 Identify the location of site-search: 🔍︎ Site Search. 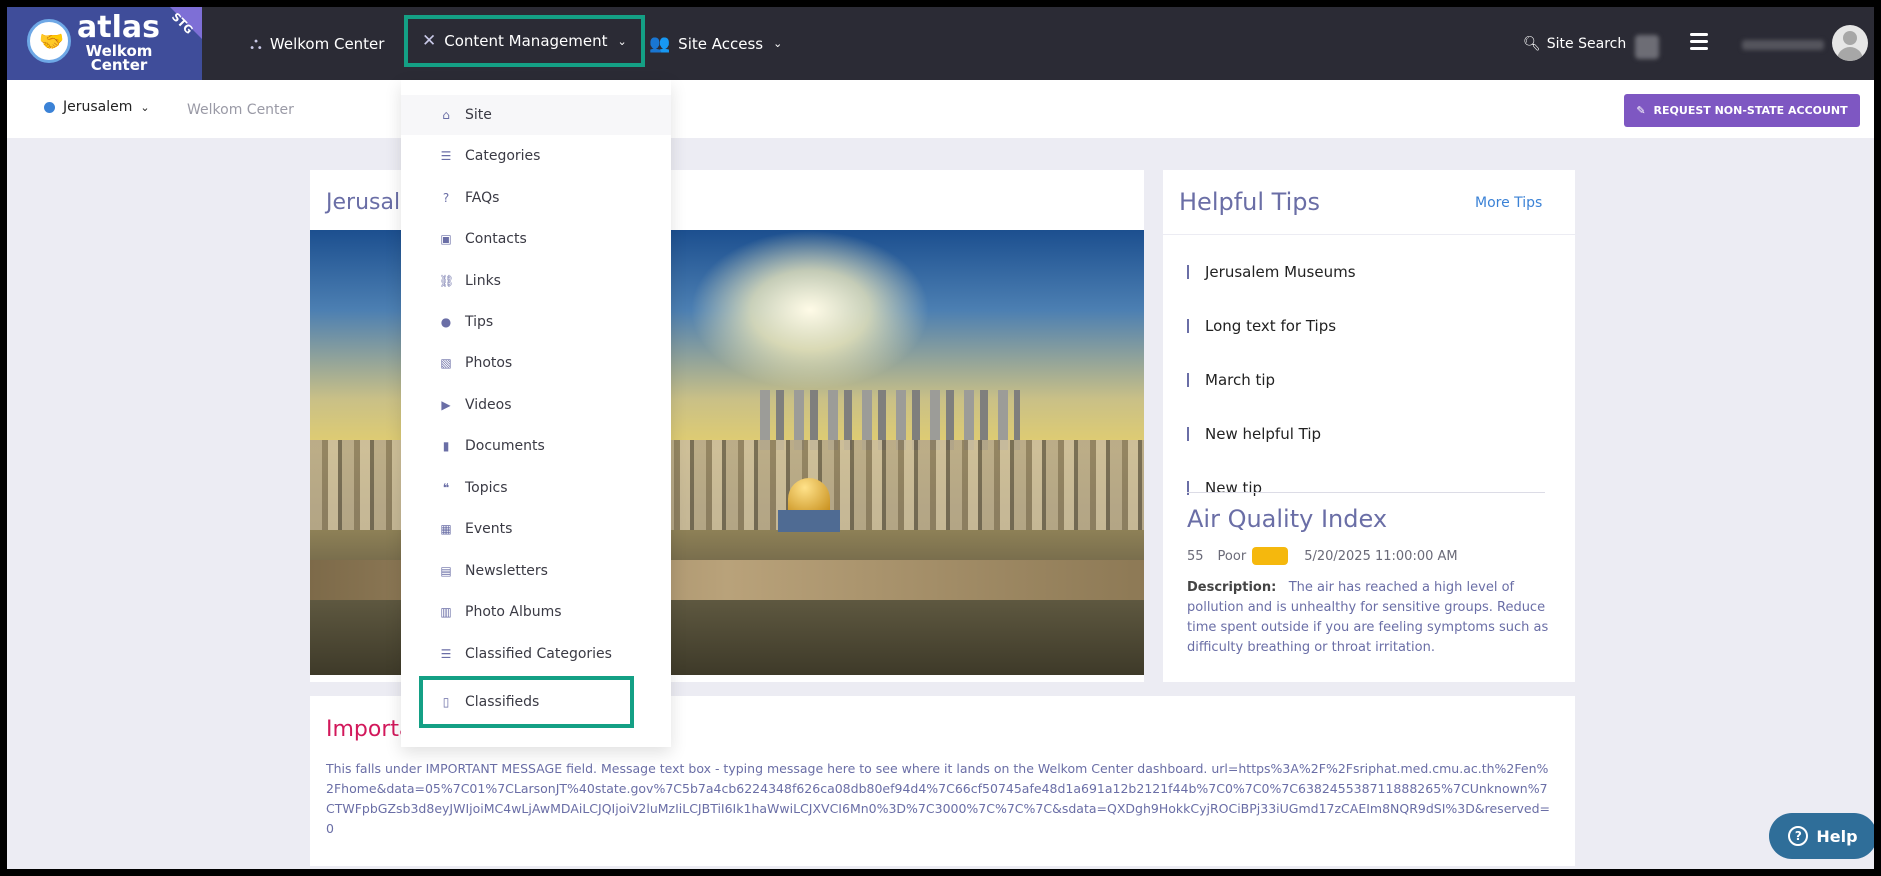
(1574, 43).